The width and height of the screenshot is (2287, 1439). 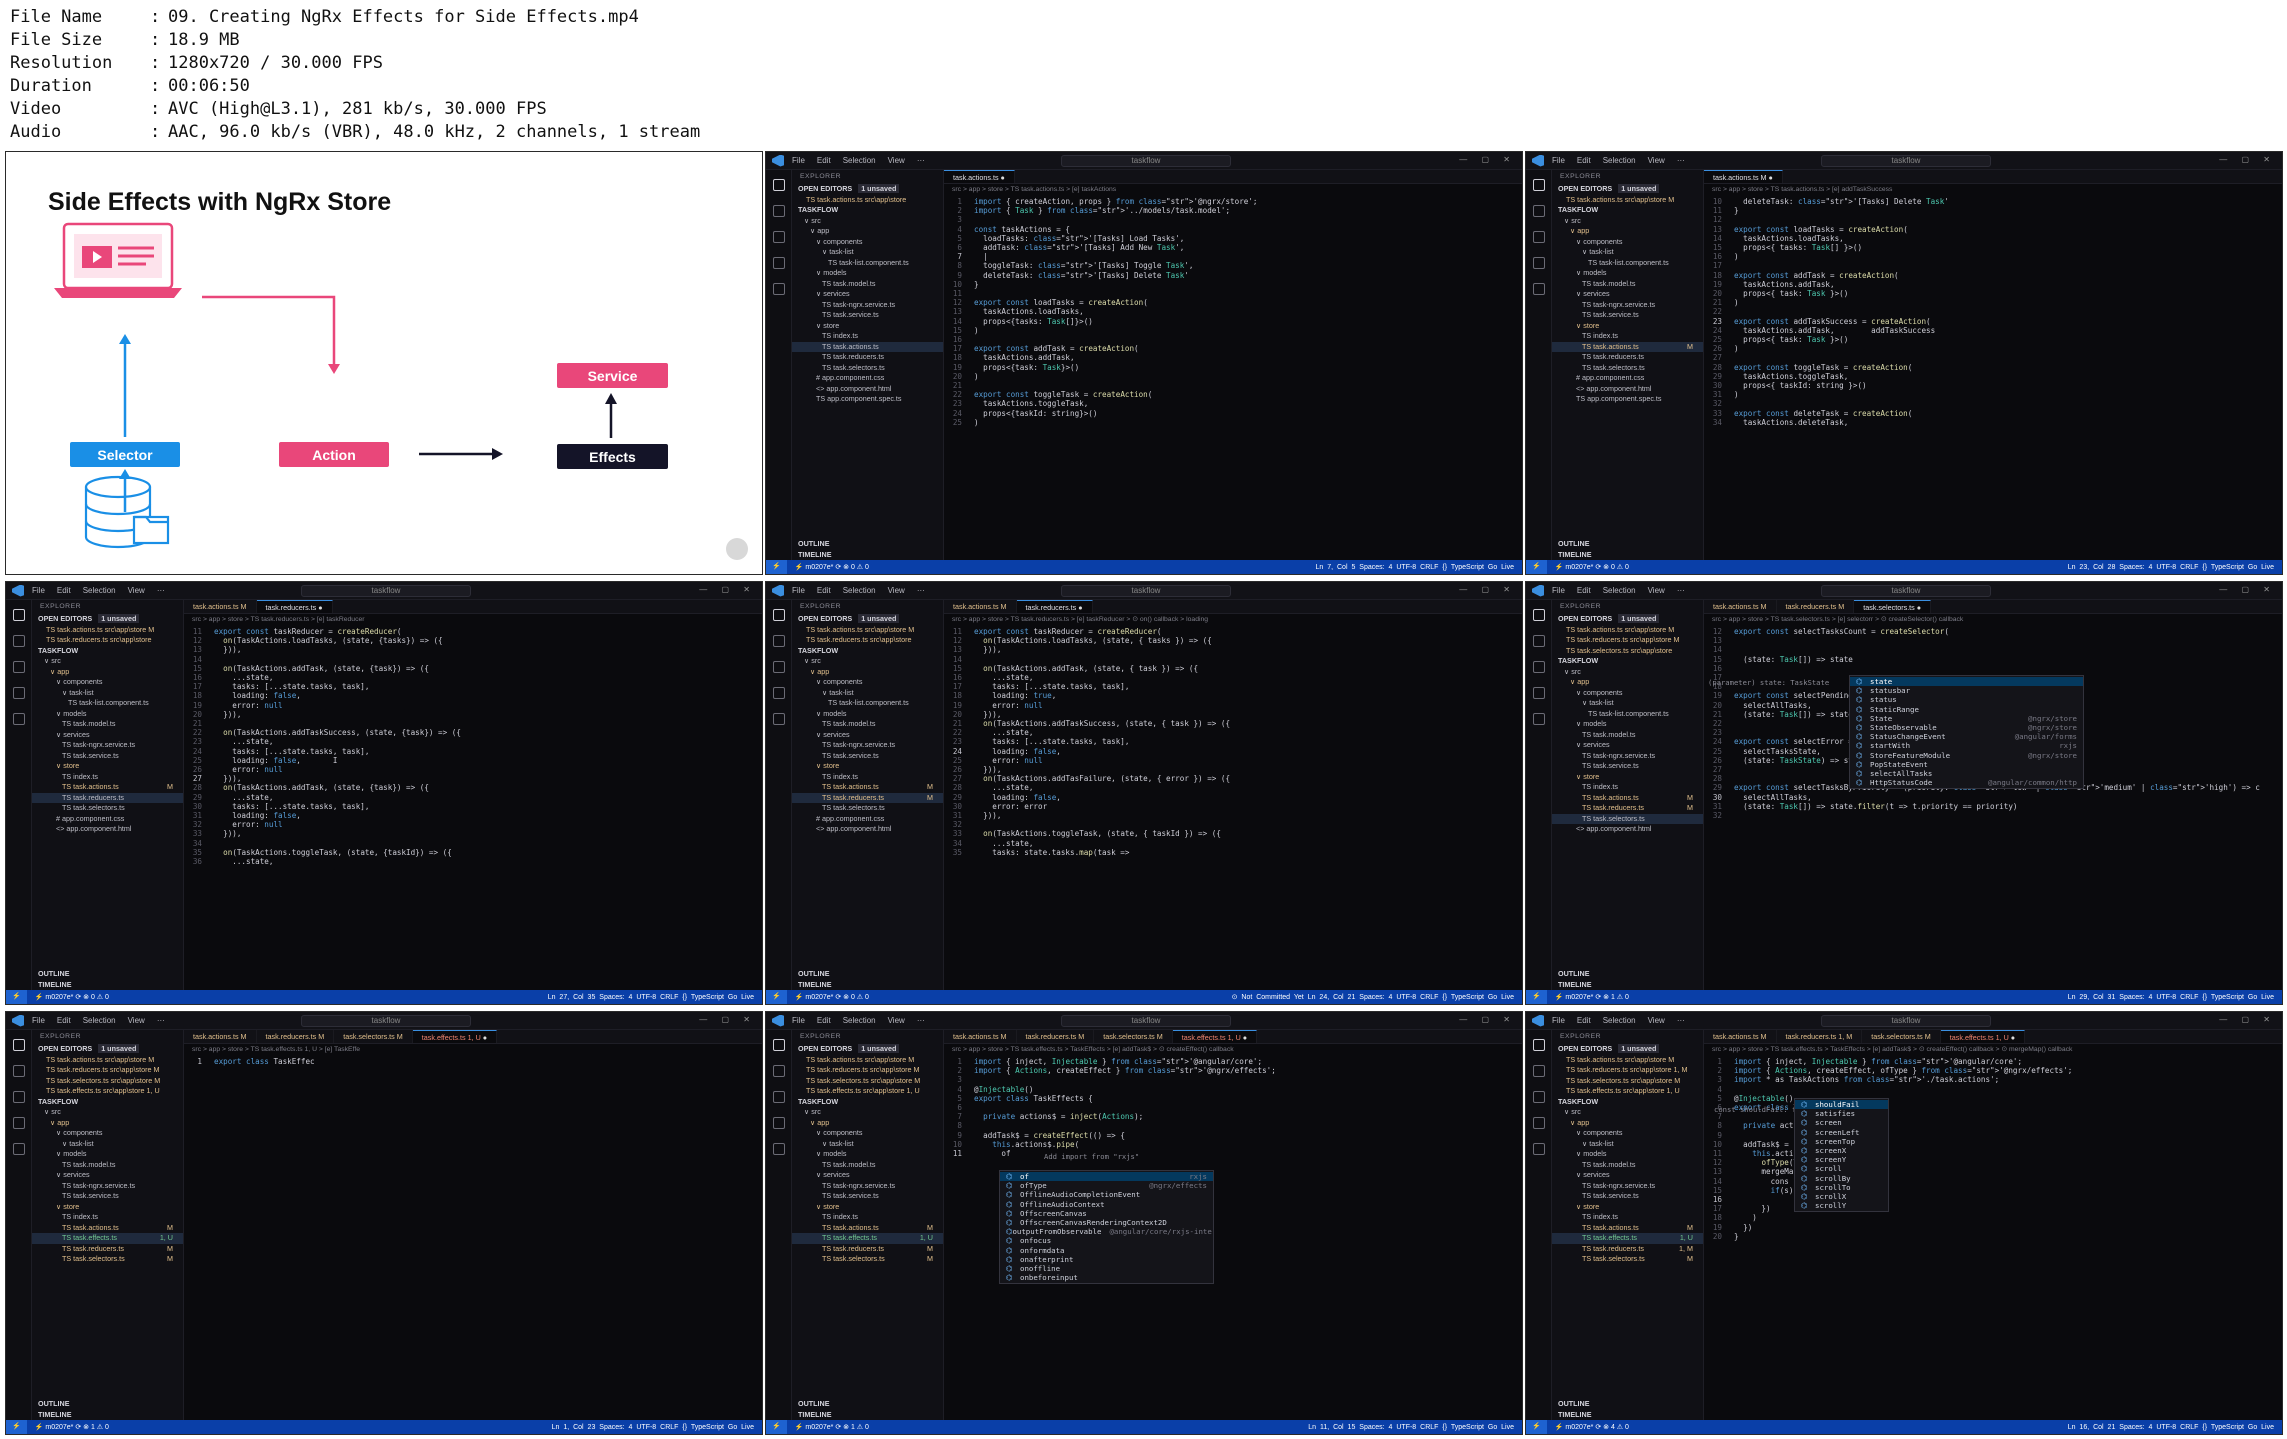 I want to click on suggestion-item: ⌬ StateObservable @ngrx/store, so click(x=1966, y=727).